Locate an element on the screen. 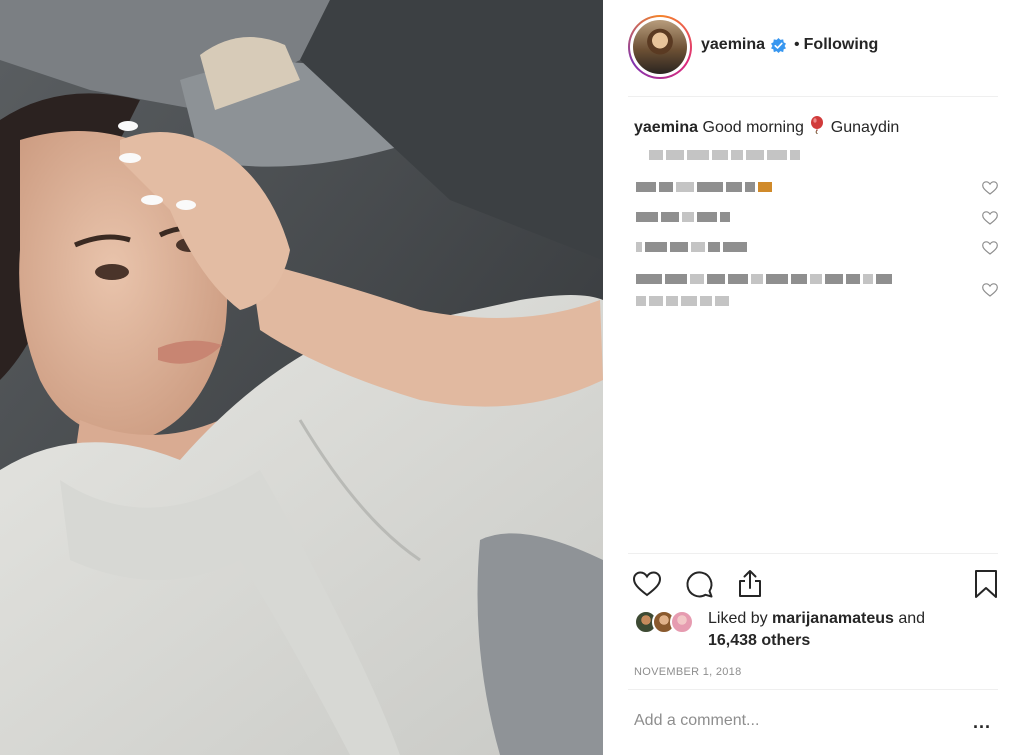  liked-by-others-link: 16,438 others is located at coordinates (759, 640).